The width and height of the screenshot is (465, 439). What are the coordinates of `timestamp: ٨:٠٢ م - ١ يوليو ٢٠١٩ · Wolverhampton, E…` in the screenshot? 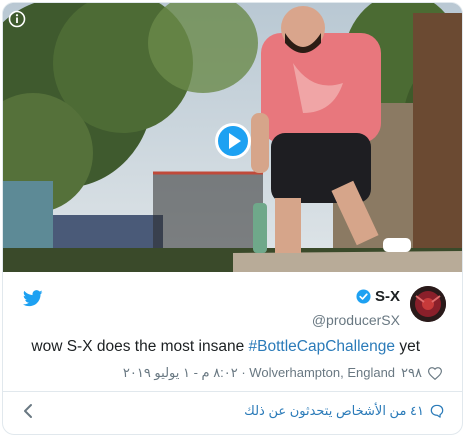 It's located at (259, 373).